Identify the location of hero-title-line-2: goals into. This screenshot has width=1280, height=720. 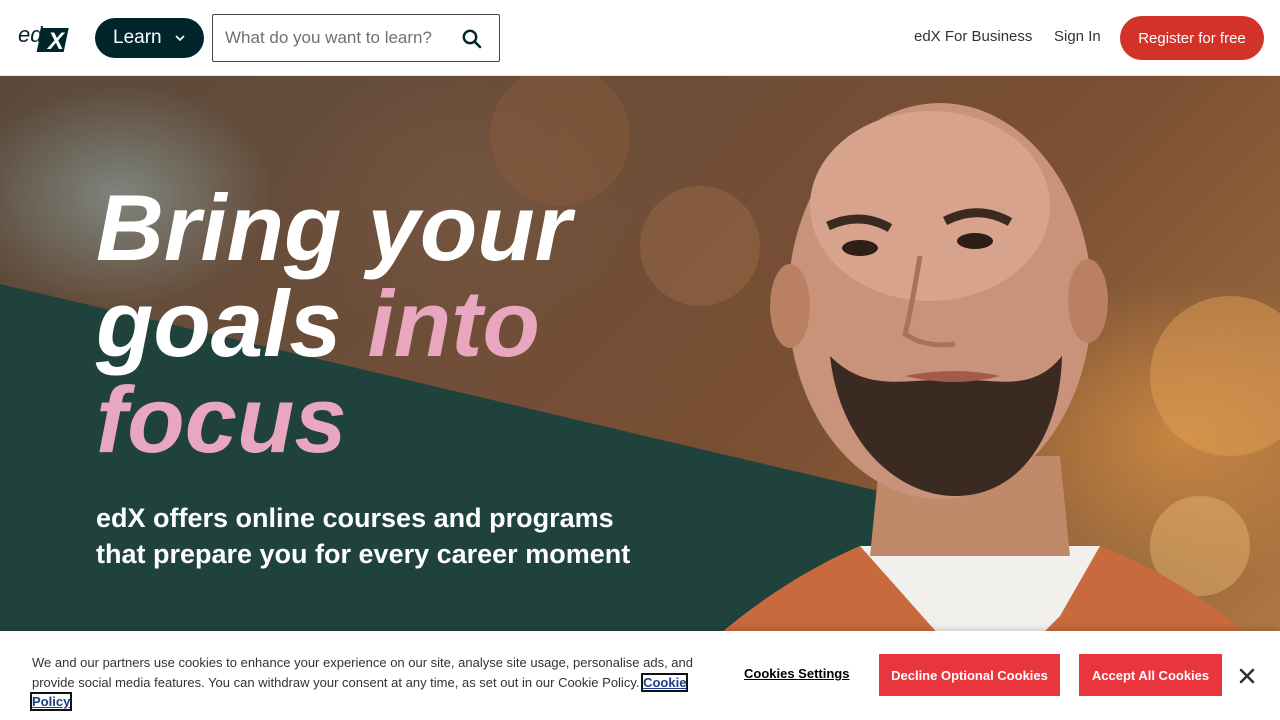
(406, 324).